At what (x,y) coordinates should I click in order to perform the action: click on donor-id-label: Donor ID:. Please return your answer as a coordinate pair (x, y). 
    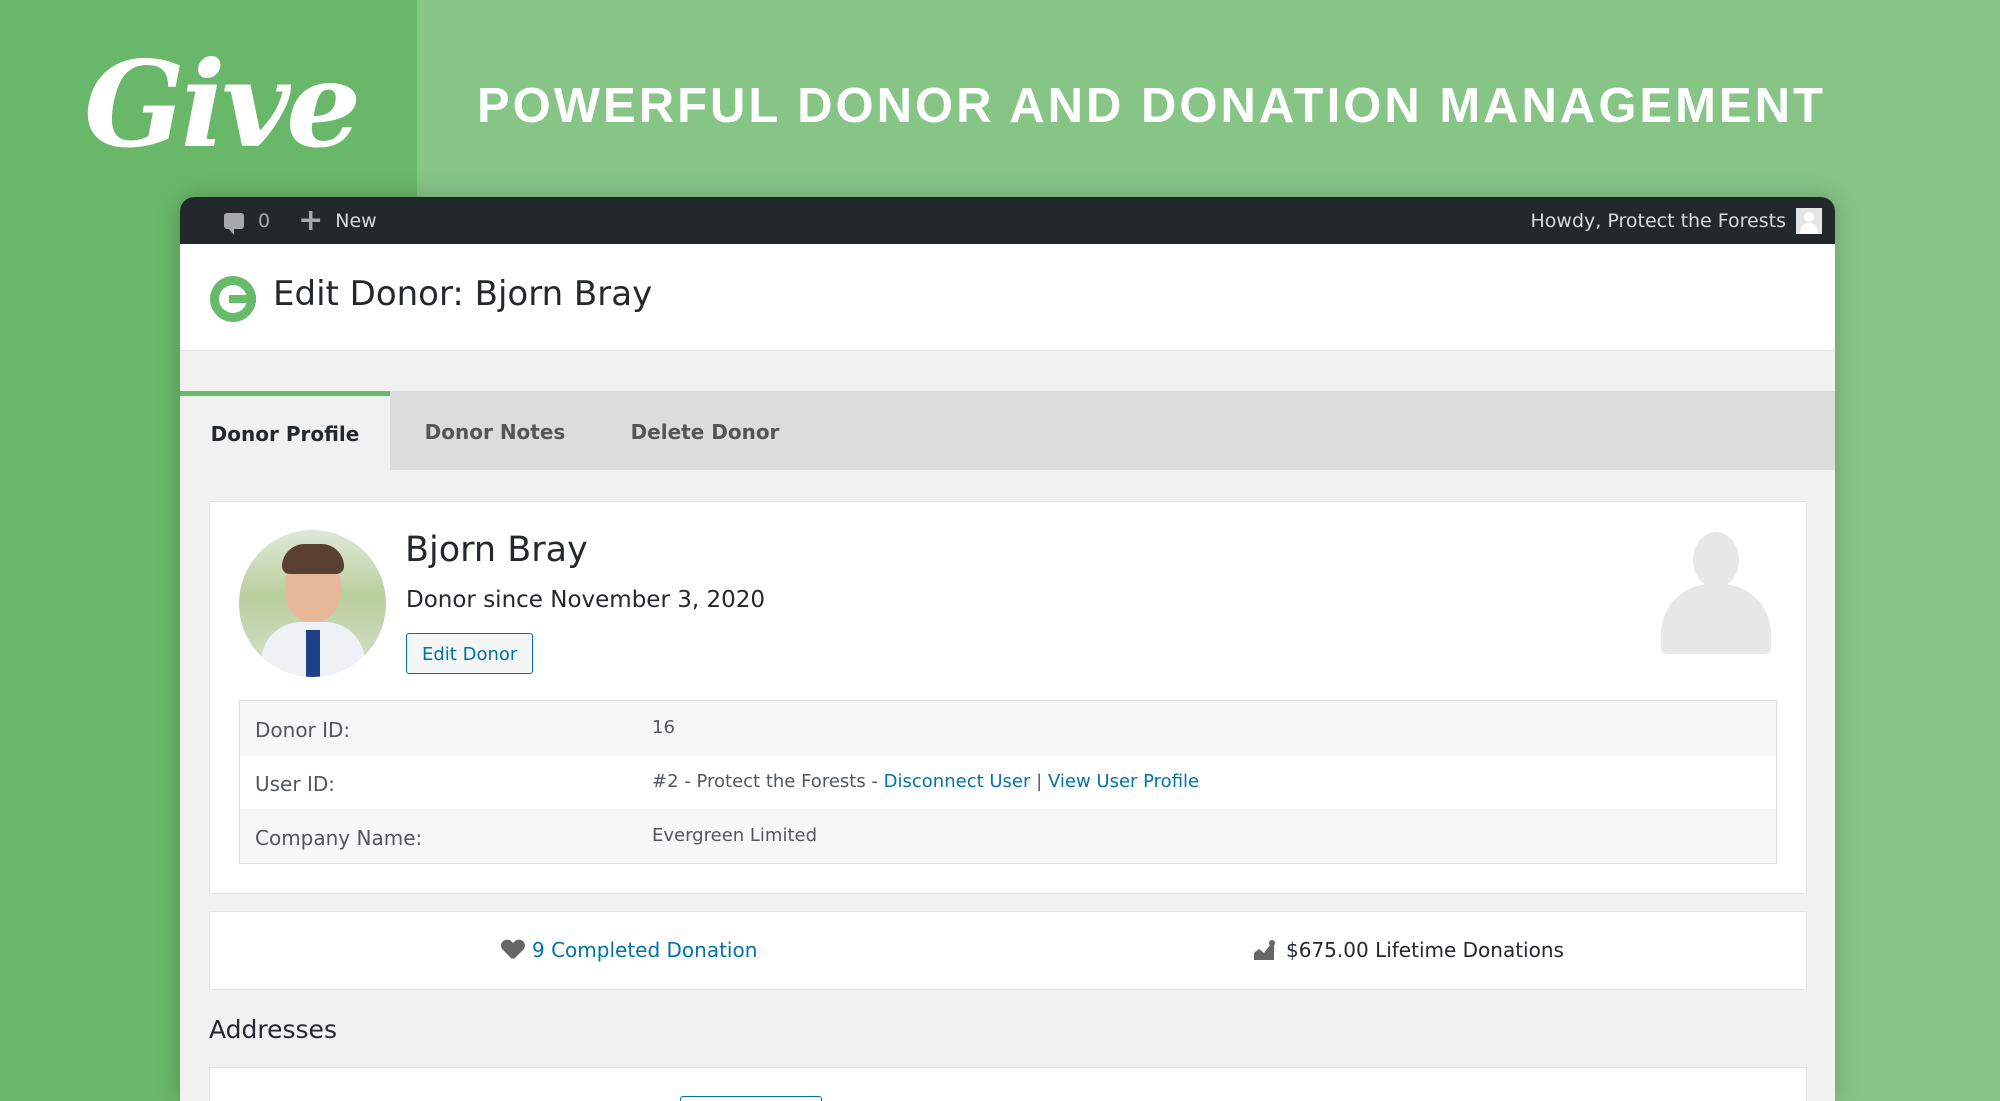
    Looking at the image, I should click on (303, 730).